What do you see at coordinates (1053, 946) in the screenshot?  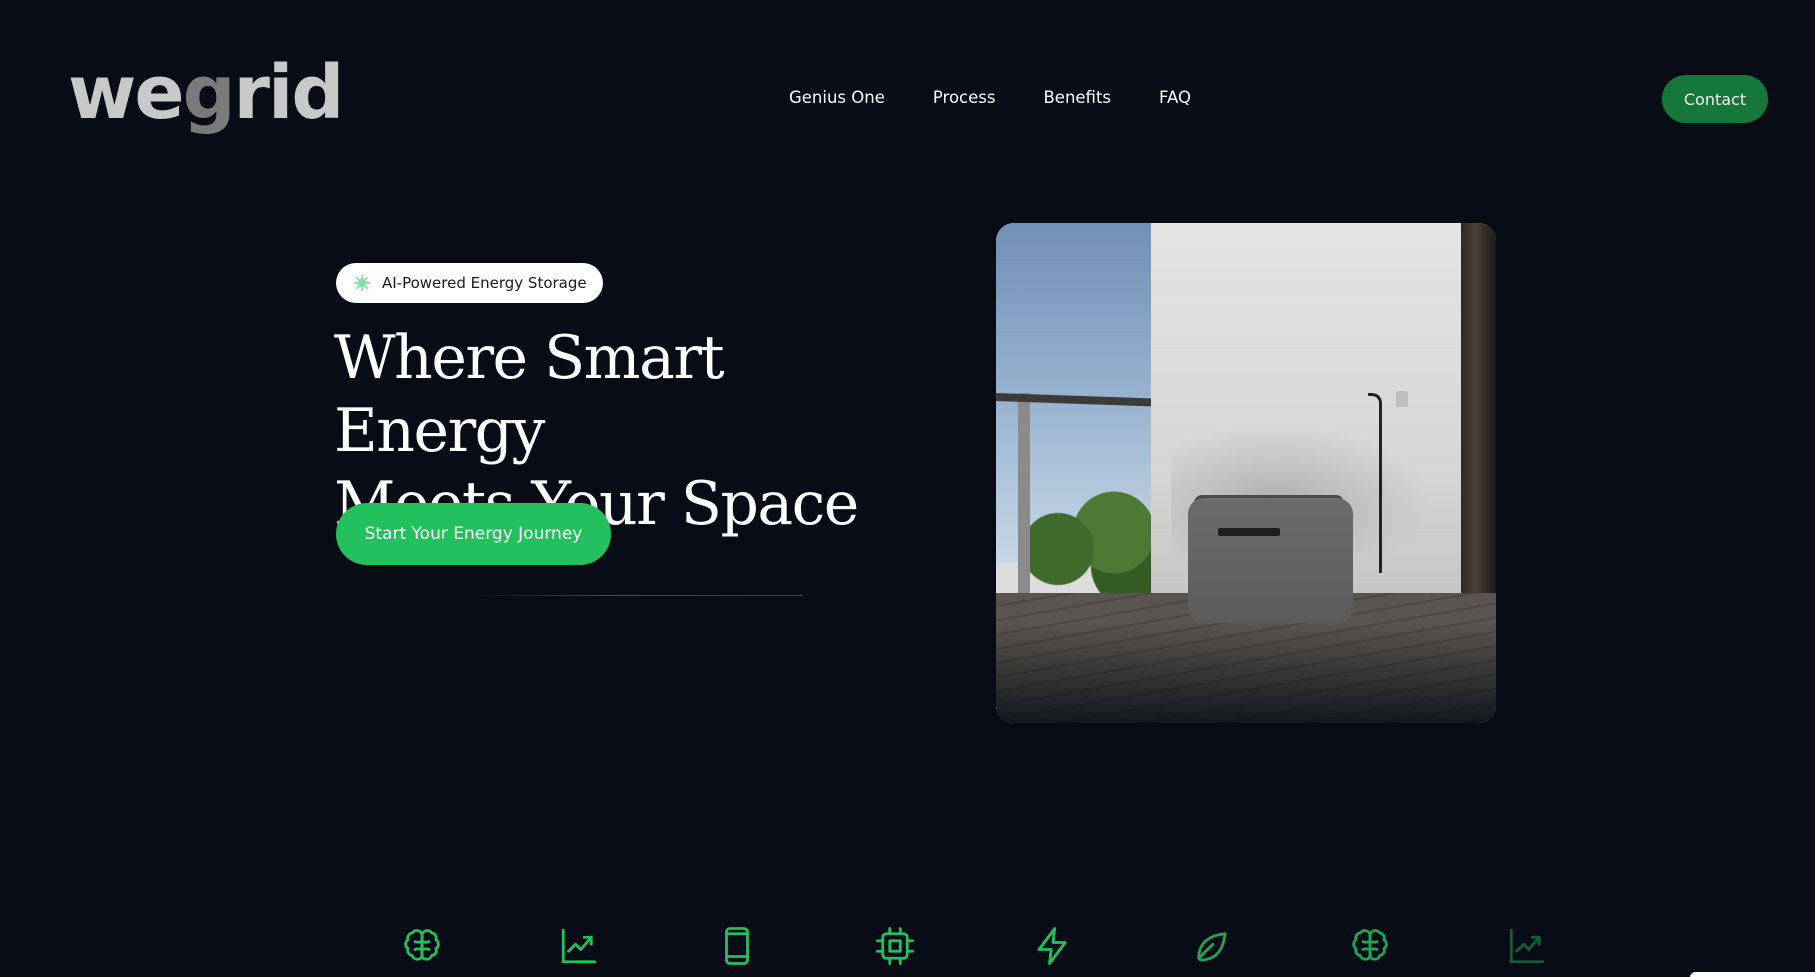 I see `lightning-icon` at bounding box center [1053, 946].